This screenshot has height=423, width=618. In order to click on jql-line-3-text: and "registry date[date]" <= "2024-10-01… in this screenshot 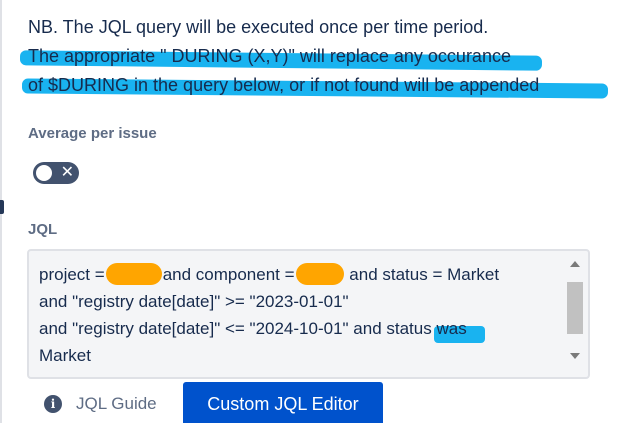, I will do `click(235, 328)`.